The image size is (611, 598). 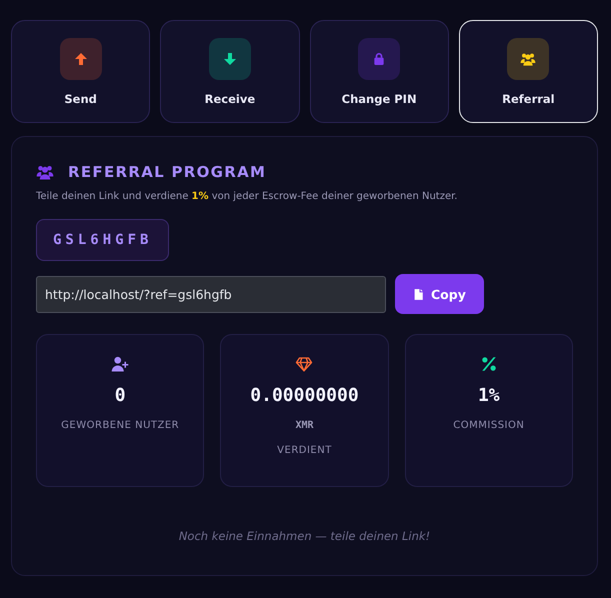 What do you see at coordinates (120, 395) in the screenshot?
I see `stat-value: 0` at bounding box center [120, 395].